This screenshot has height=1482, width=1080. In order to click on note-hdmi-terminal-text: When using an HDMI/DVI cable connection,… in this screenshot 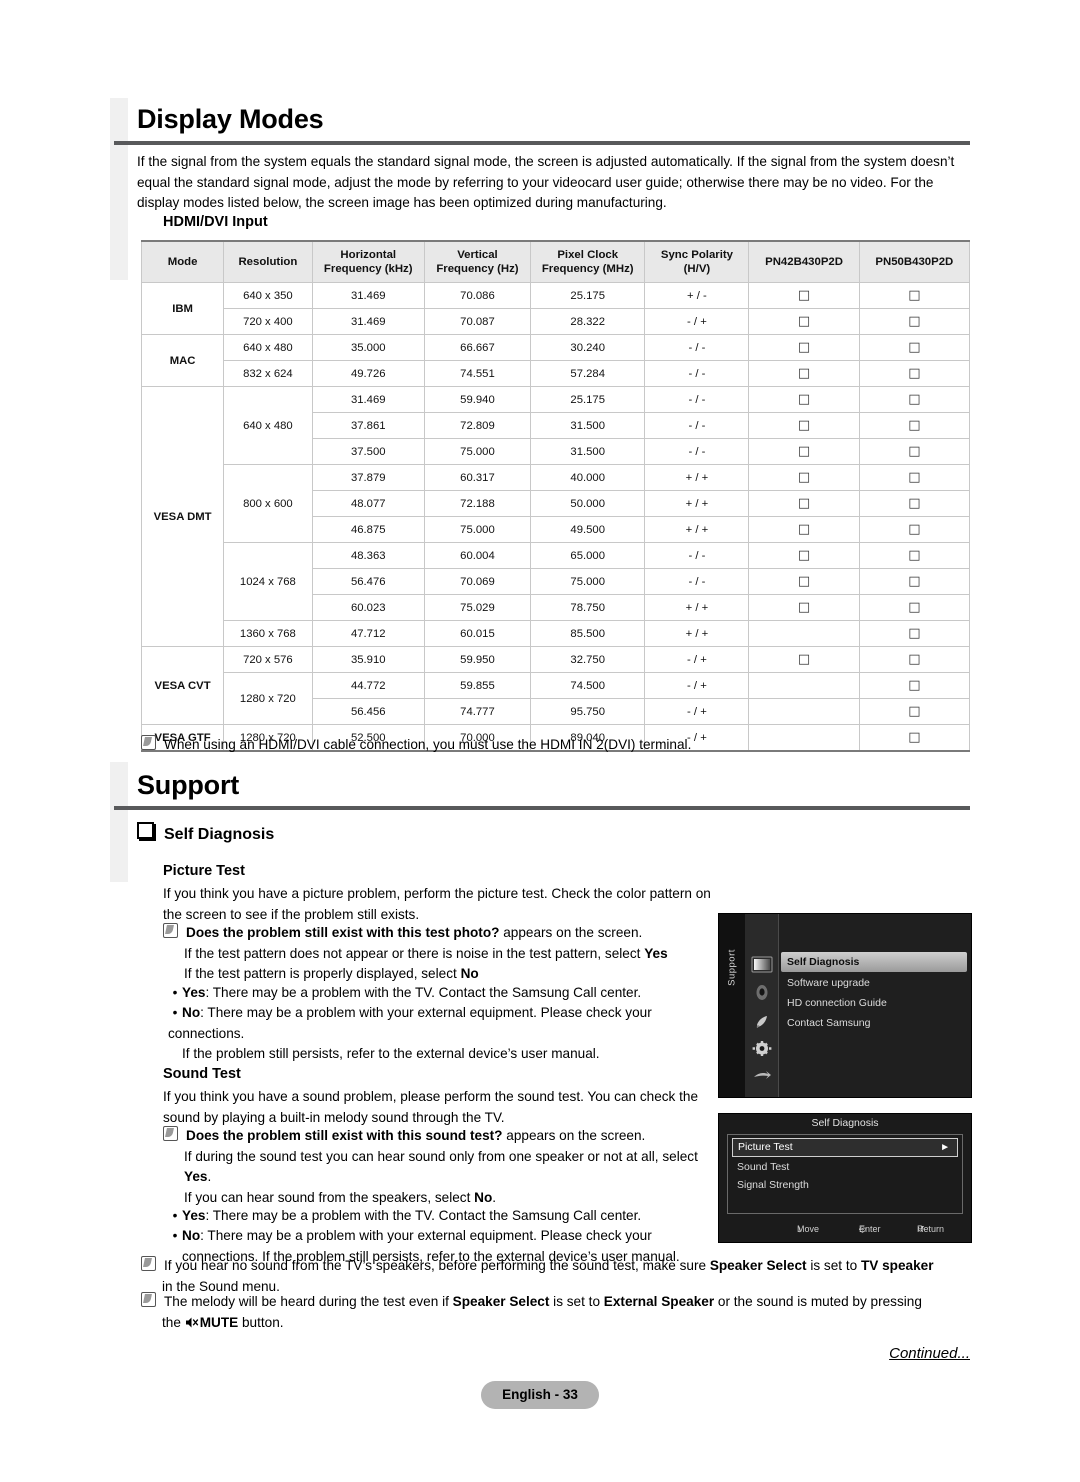, I will do `click(428, 744)`.